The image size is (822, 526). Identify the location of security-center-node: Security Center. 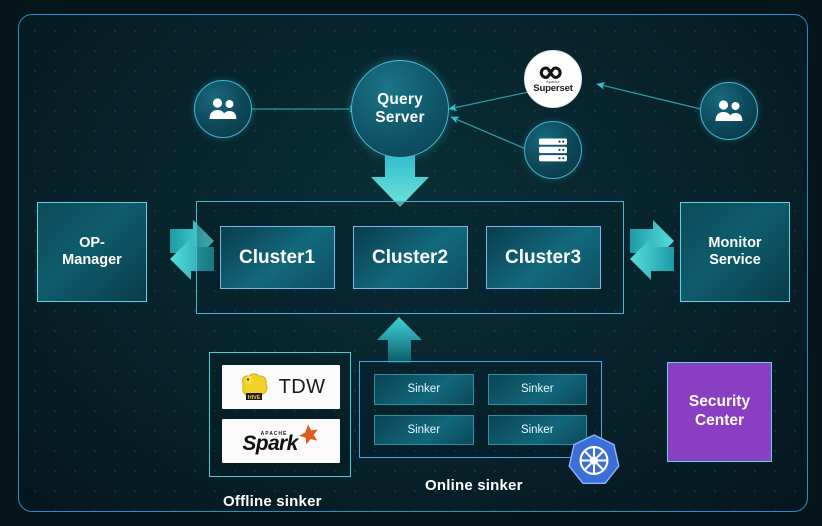
(719, 412).